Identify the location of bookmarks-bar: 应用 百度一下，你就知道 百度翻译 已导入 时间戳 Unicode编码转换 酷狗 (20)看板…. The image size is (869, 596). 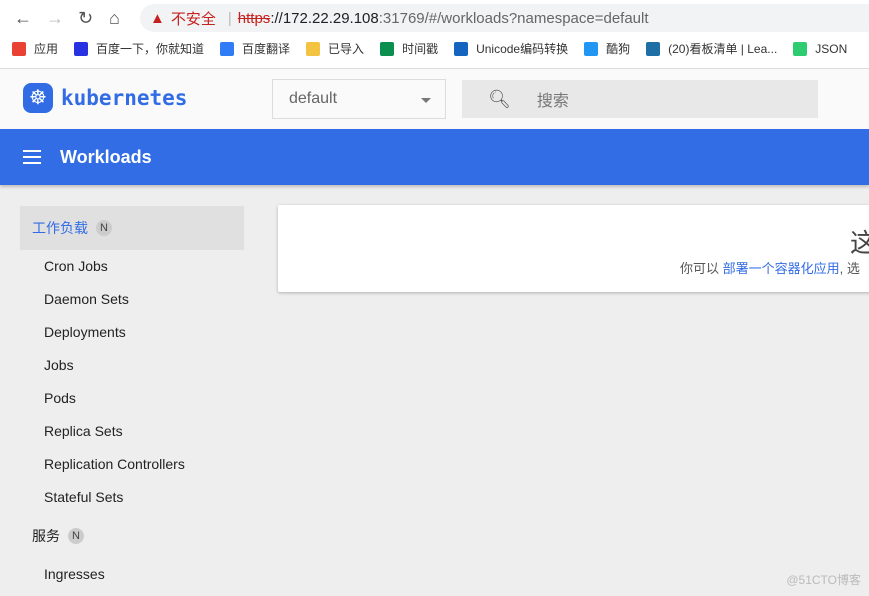
(437, 48).